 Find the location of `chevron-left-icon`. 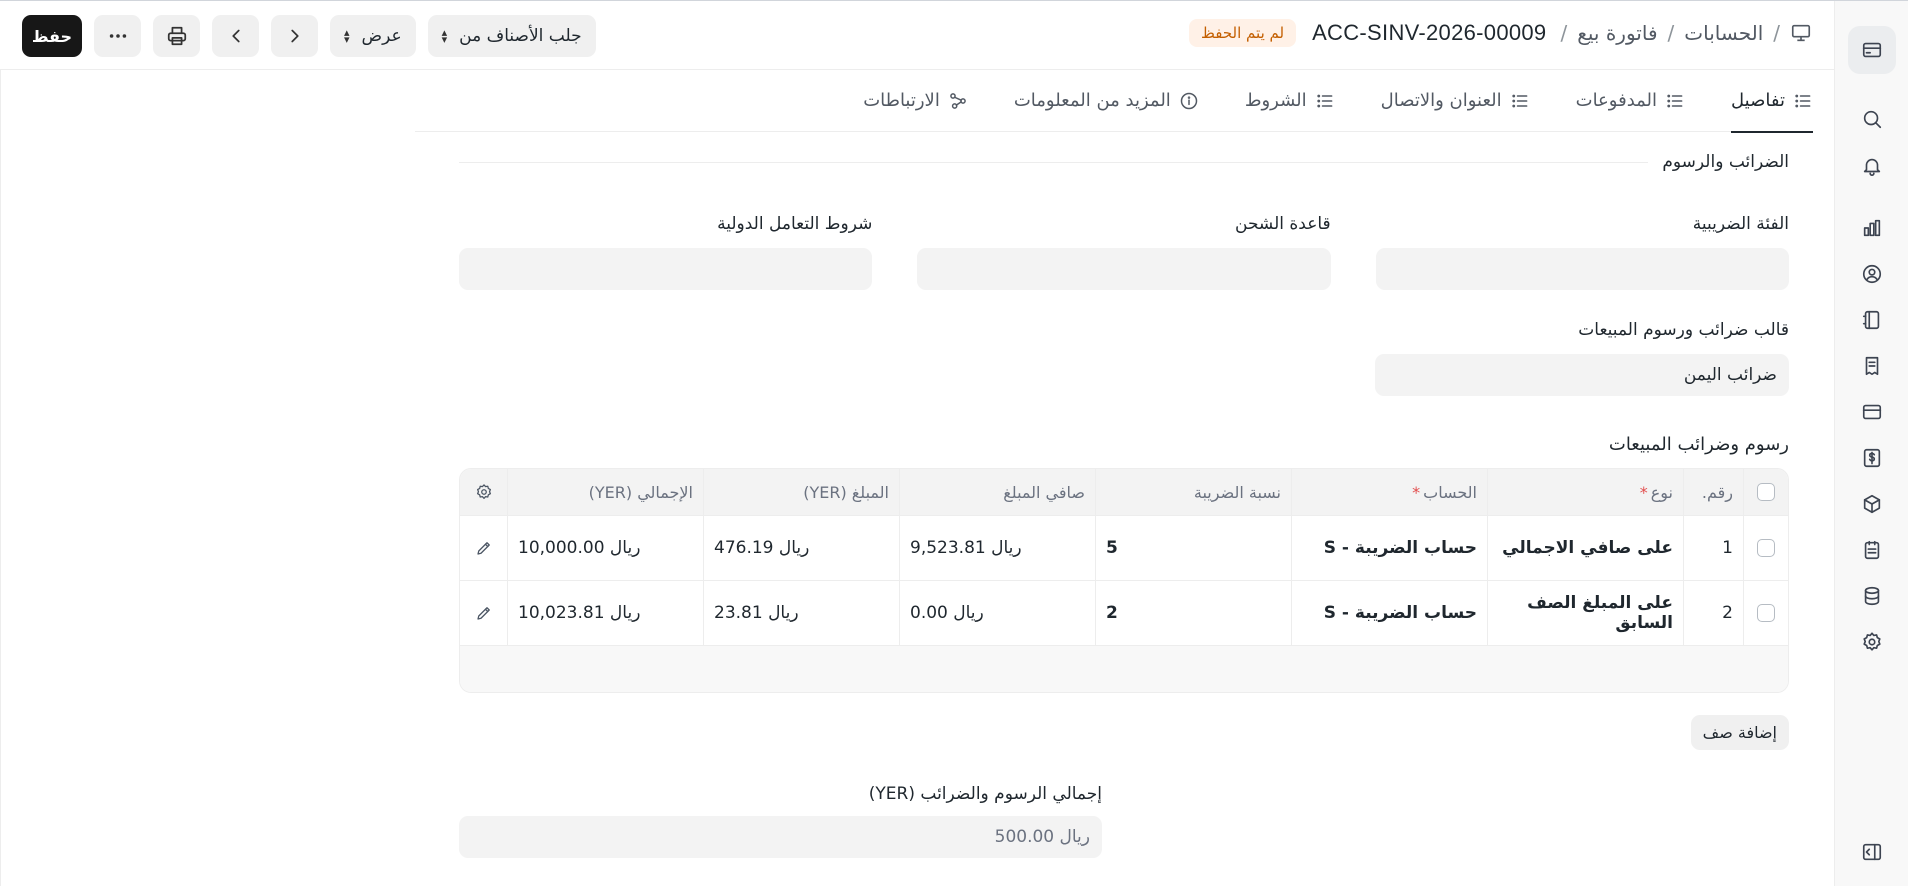

chevron-left-icon is located at coordinates (235, 36).